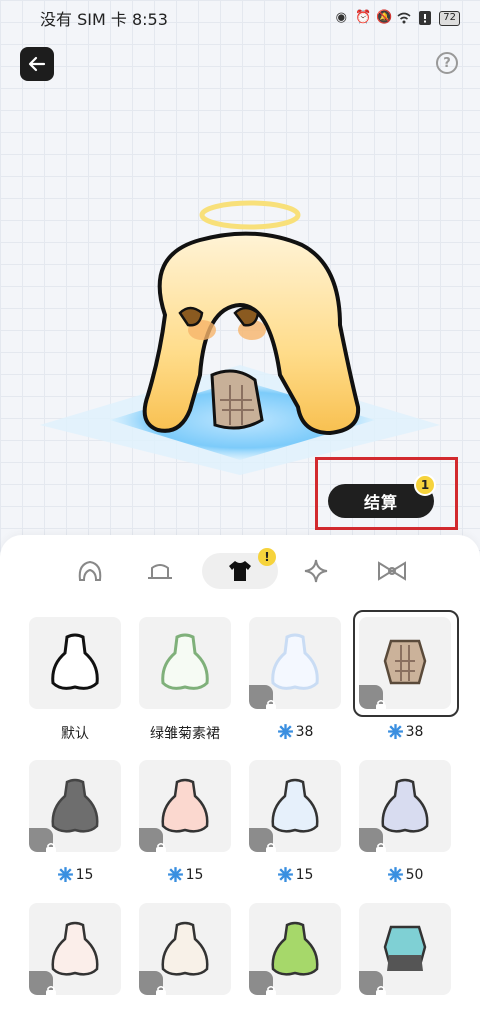 This screenshot has width=480, height=1027. I want to click on blue-dress-icon, so click(295, 805).